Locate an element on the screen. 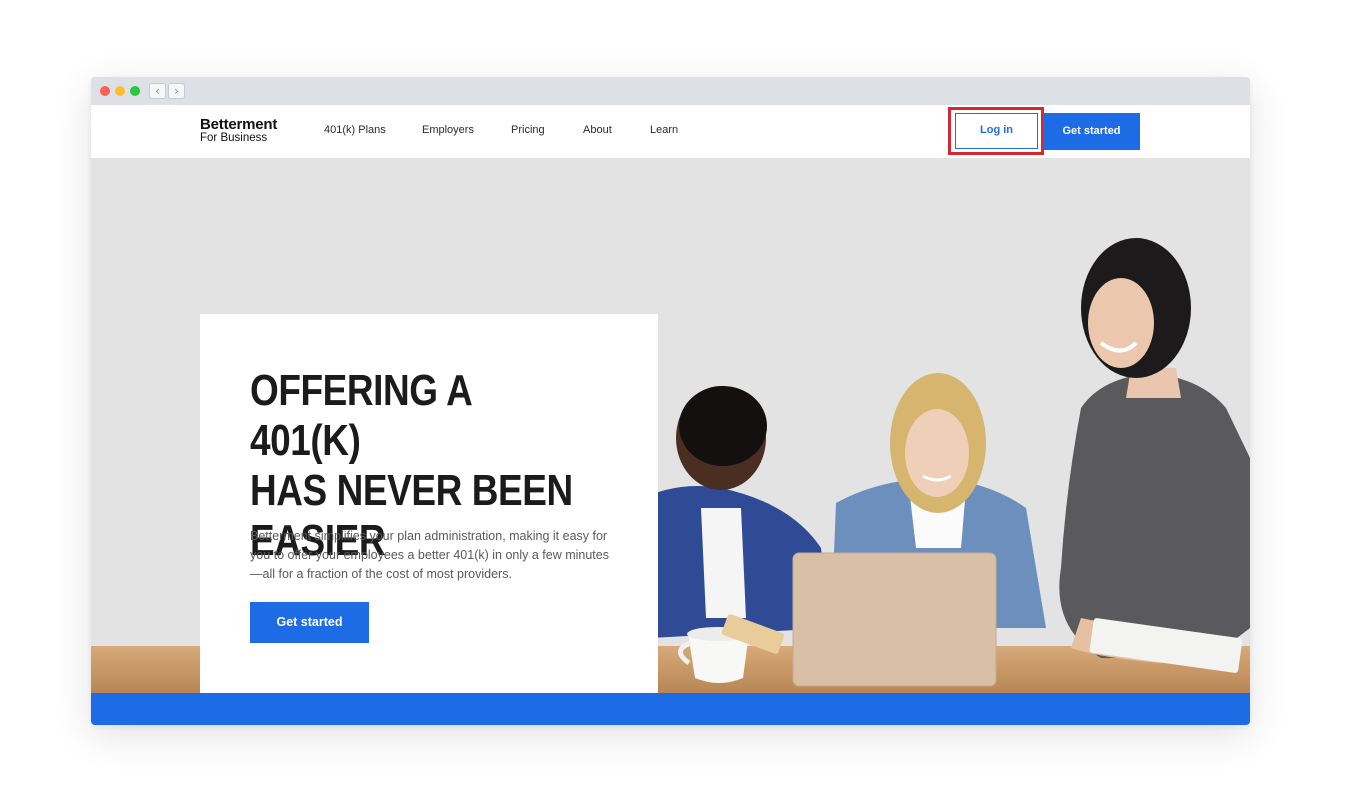  nav-learn: Learn is located at coordinates (664, 130).